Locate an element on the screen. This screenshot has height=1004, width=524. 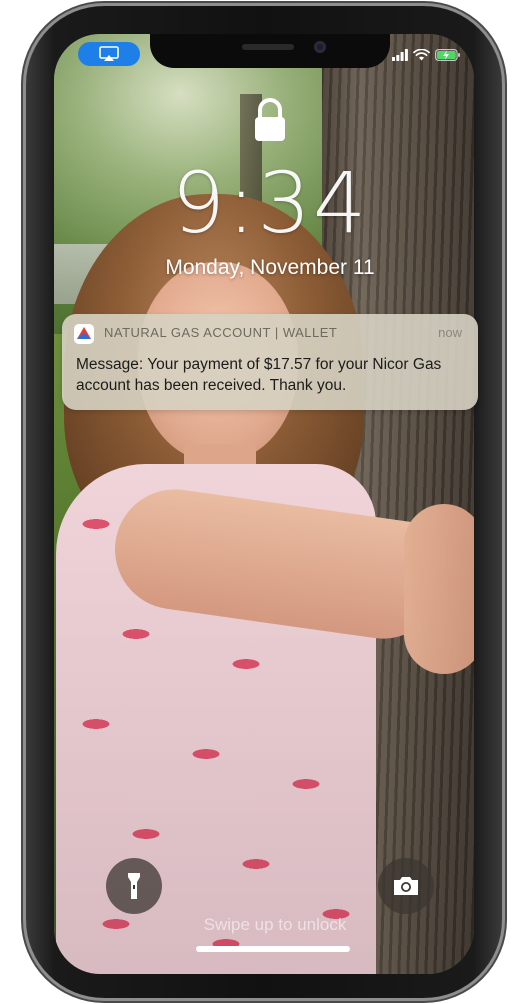
flashlight-button is located at coordinates (134, 886).